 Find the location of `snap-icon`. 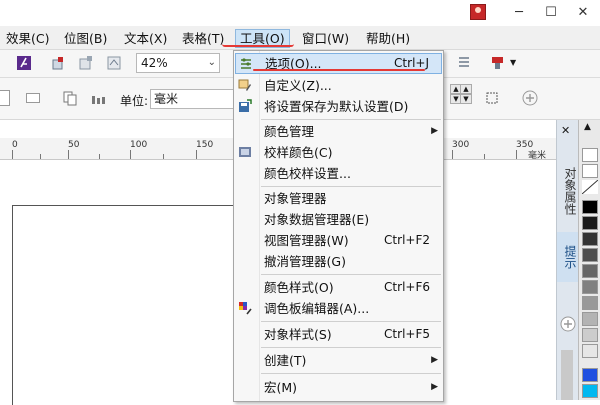

snap-icon is located at coordinates (464, 63).